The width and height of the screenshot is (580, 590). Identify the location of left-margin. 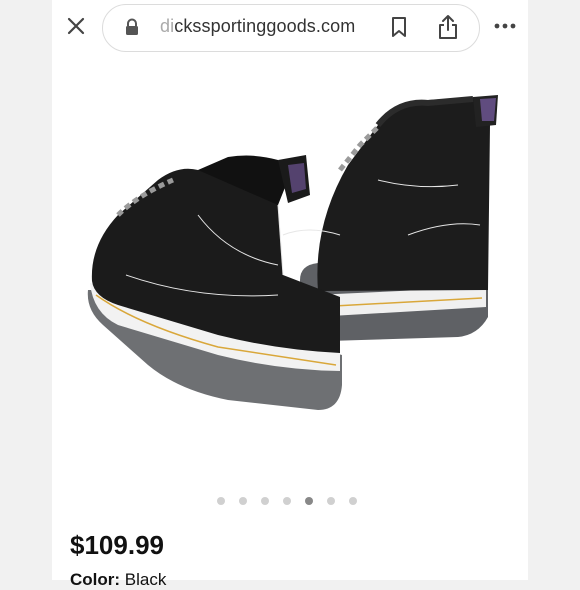
(26, 290).